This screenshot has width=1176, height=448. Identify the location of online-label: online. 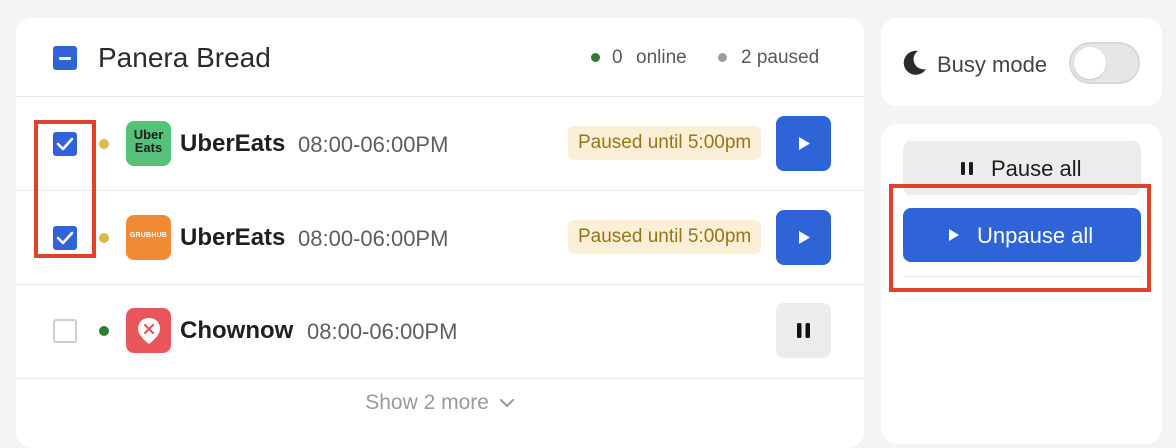
(661, 57).